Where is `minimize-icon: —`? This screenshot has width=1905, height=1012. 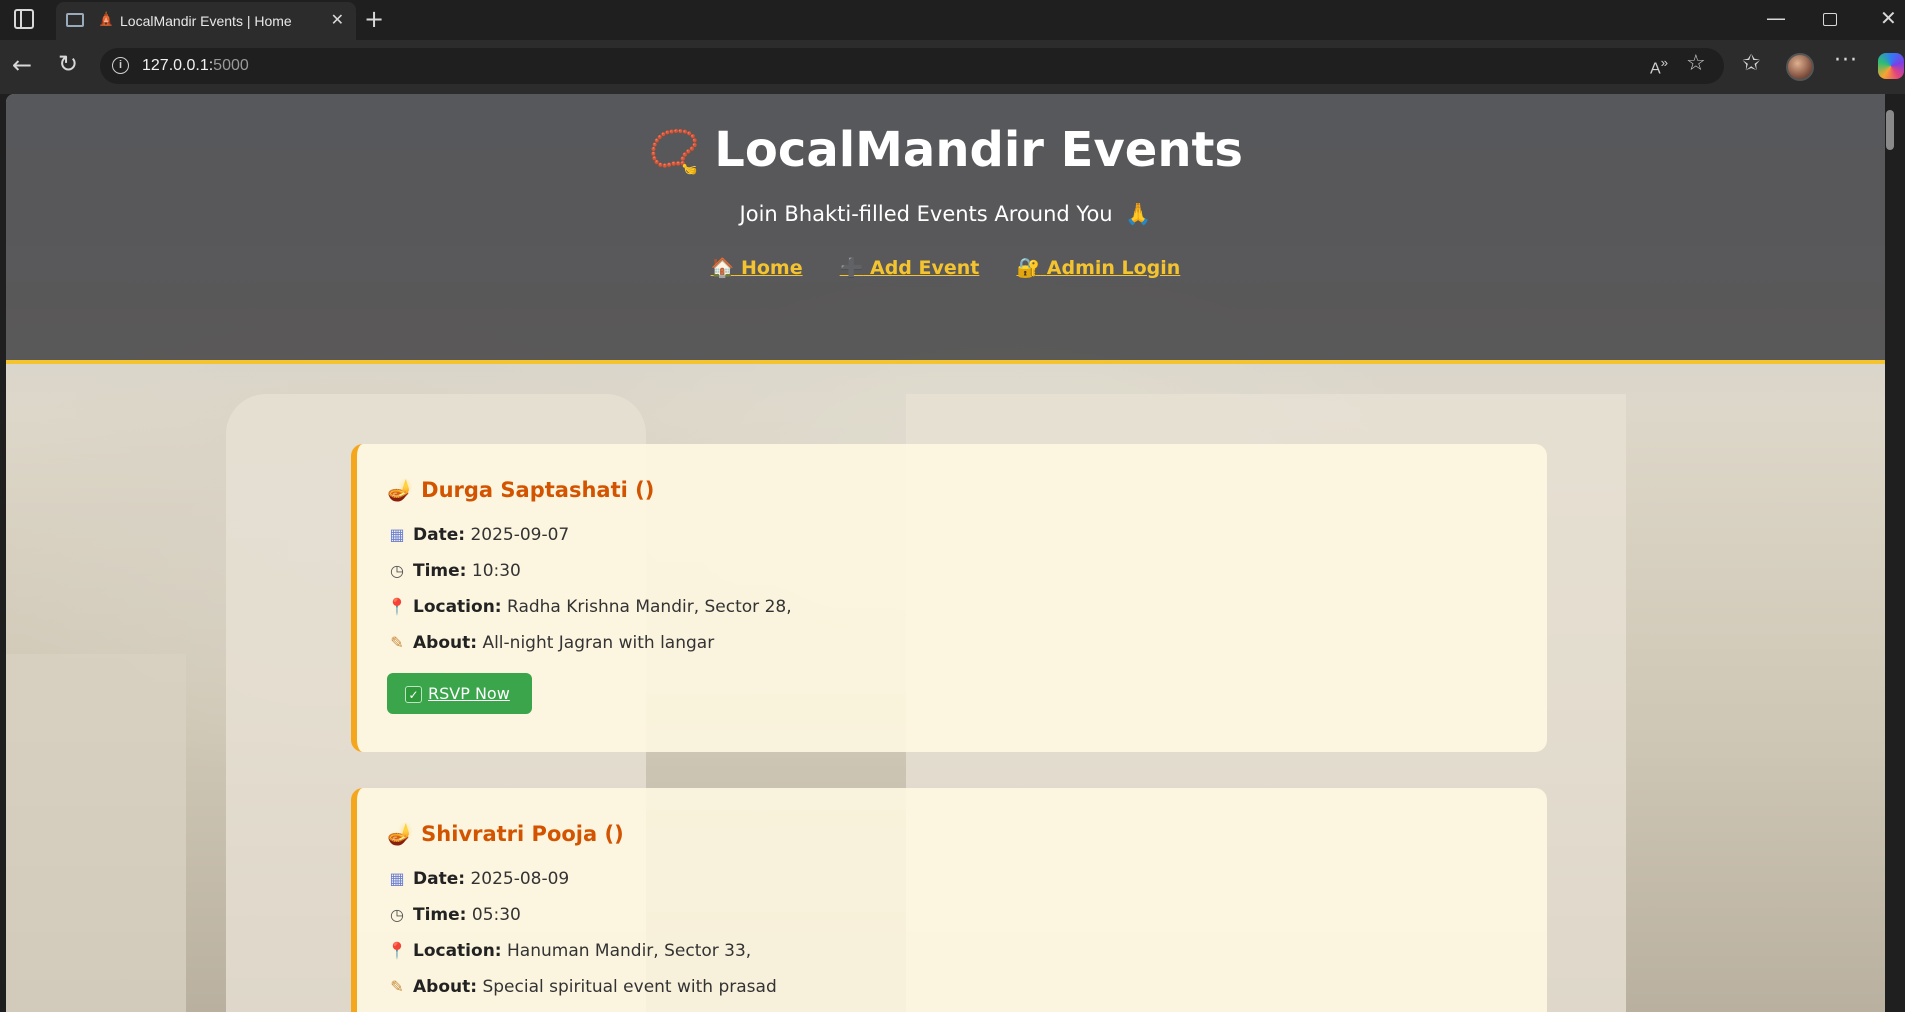
minimize-icon: — is located at coordinates (1776, 18).